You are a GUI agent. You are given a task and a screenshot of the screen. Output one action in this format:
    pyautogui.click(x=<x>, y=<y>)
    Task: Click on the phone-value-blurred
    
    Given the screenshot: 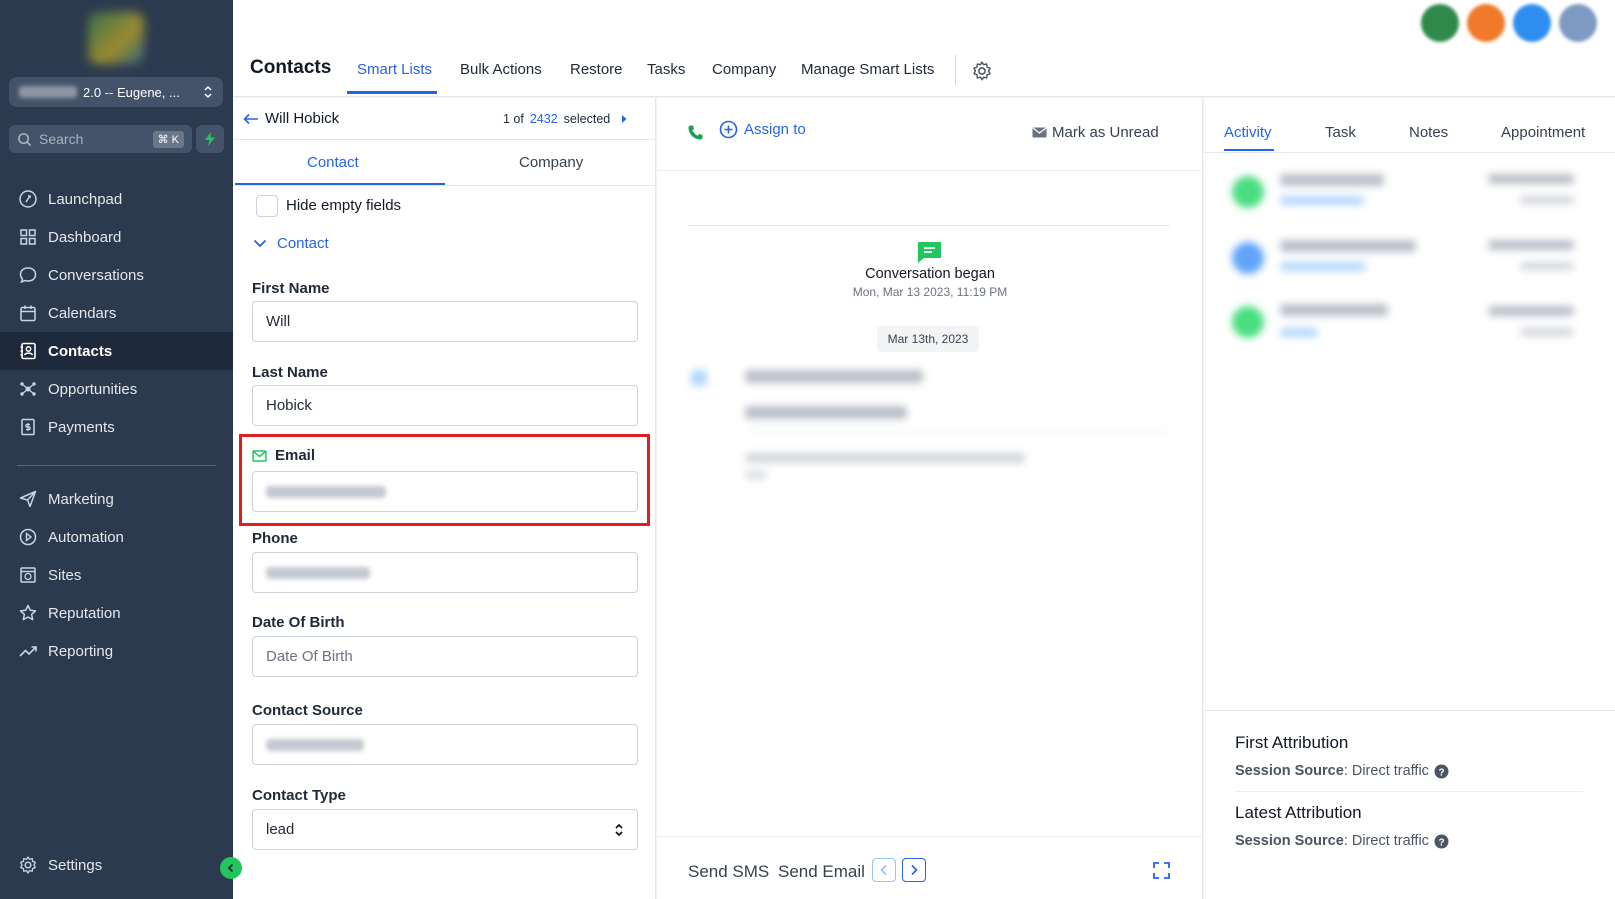 What is the action you would take?
    pyautogui.click(x=318, y=572)
    